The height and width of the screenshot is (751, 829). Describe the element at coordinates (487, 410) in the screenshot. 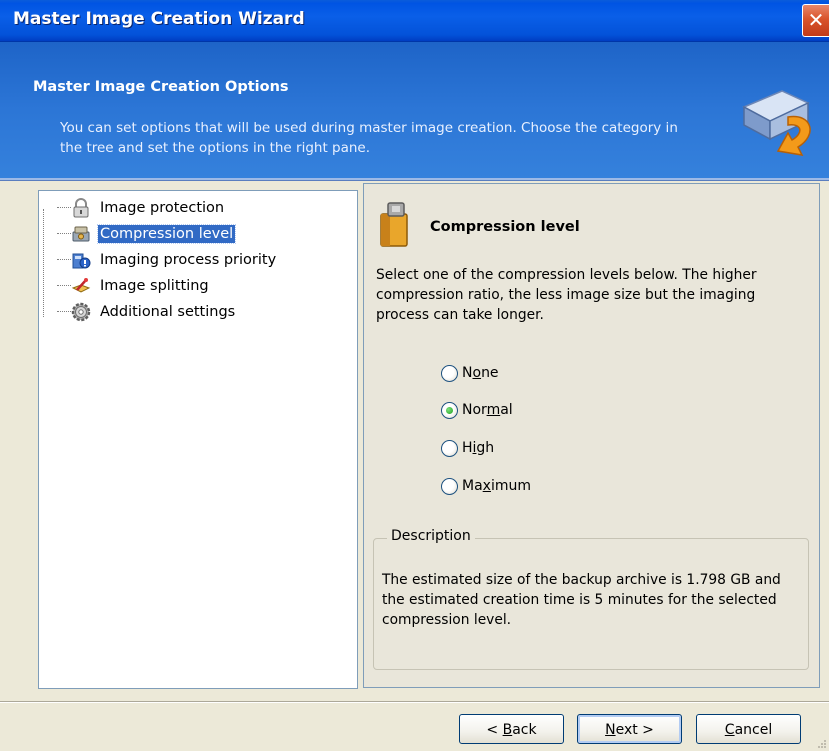

I see `radio-label: Normal` at that location.